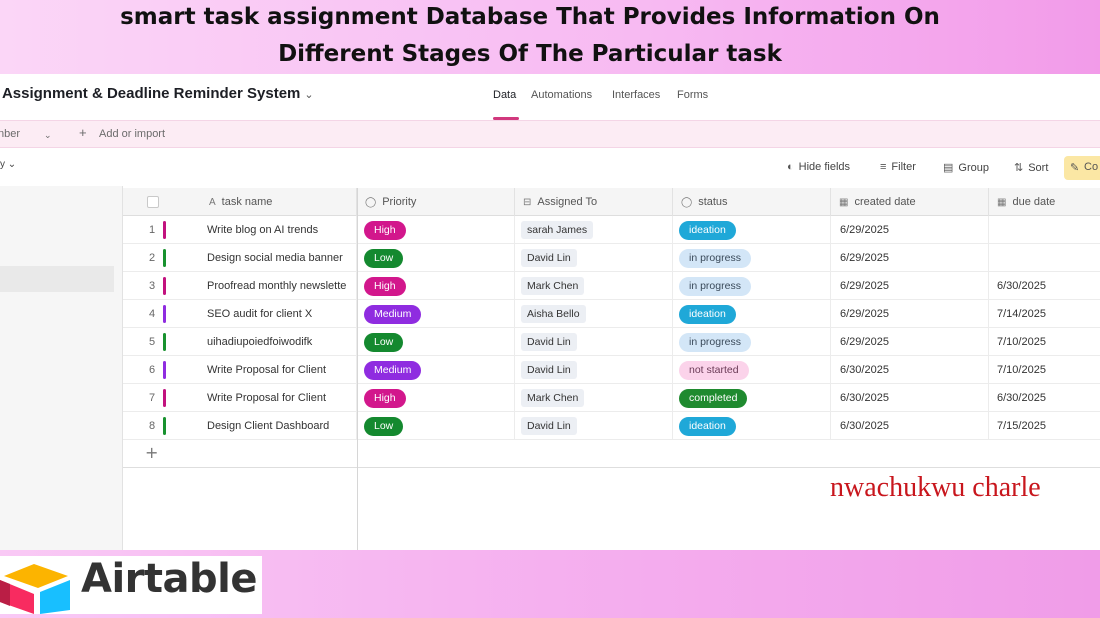  Describe the element at coordinates (276, 286) in the screenshot. I see `task-name: Proofread monthly newslette` at that location.